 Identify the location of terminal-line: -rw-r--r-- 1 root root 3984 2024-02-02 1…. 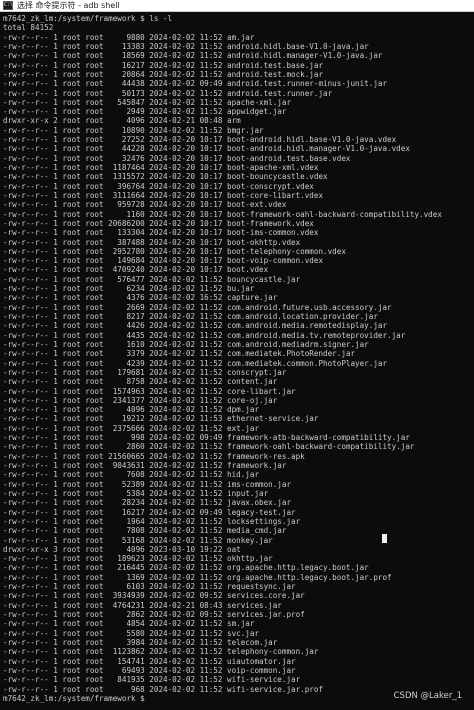
(140, 642).